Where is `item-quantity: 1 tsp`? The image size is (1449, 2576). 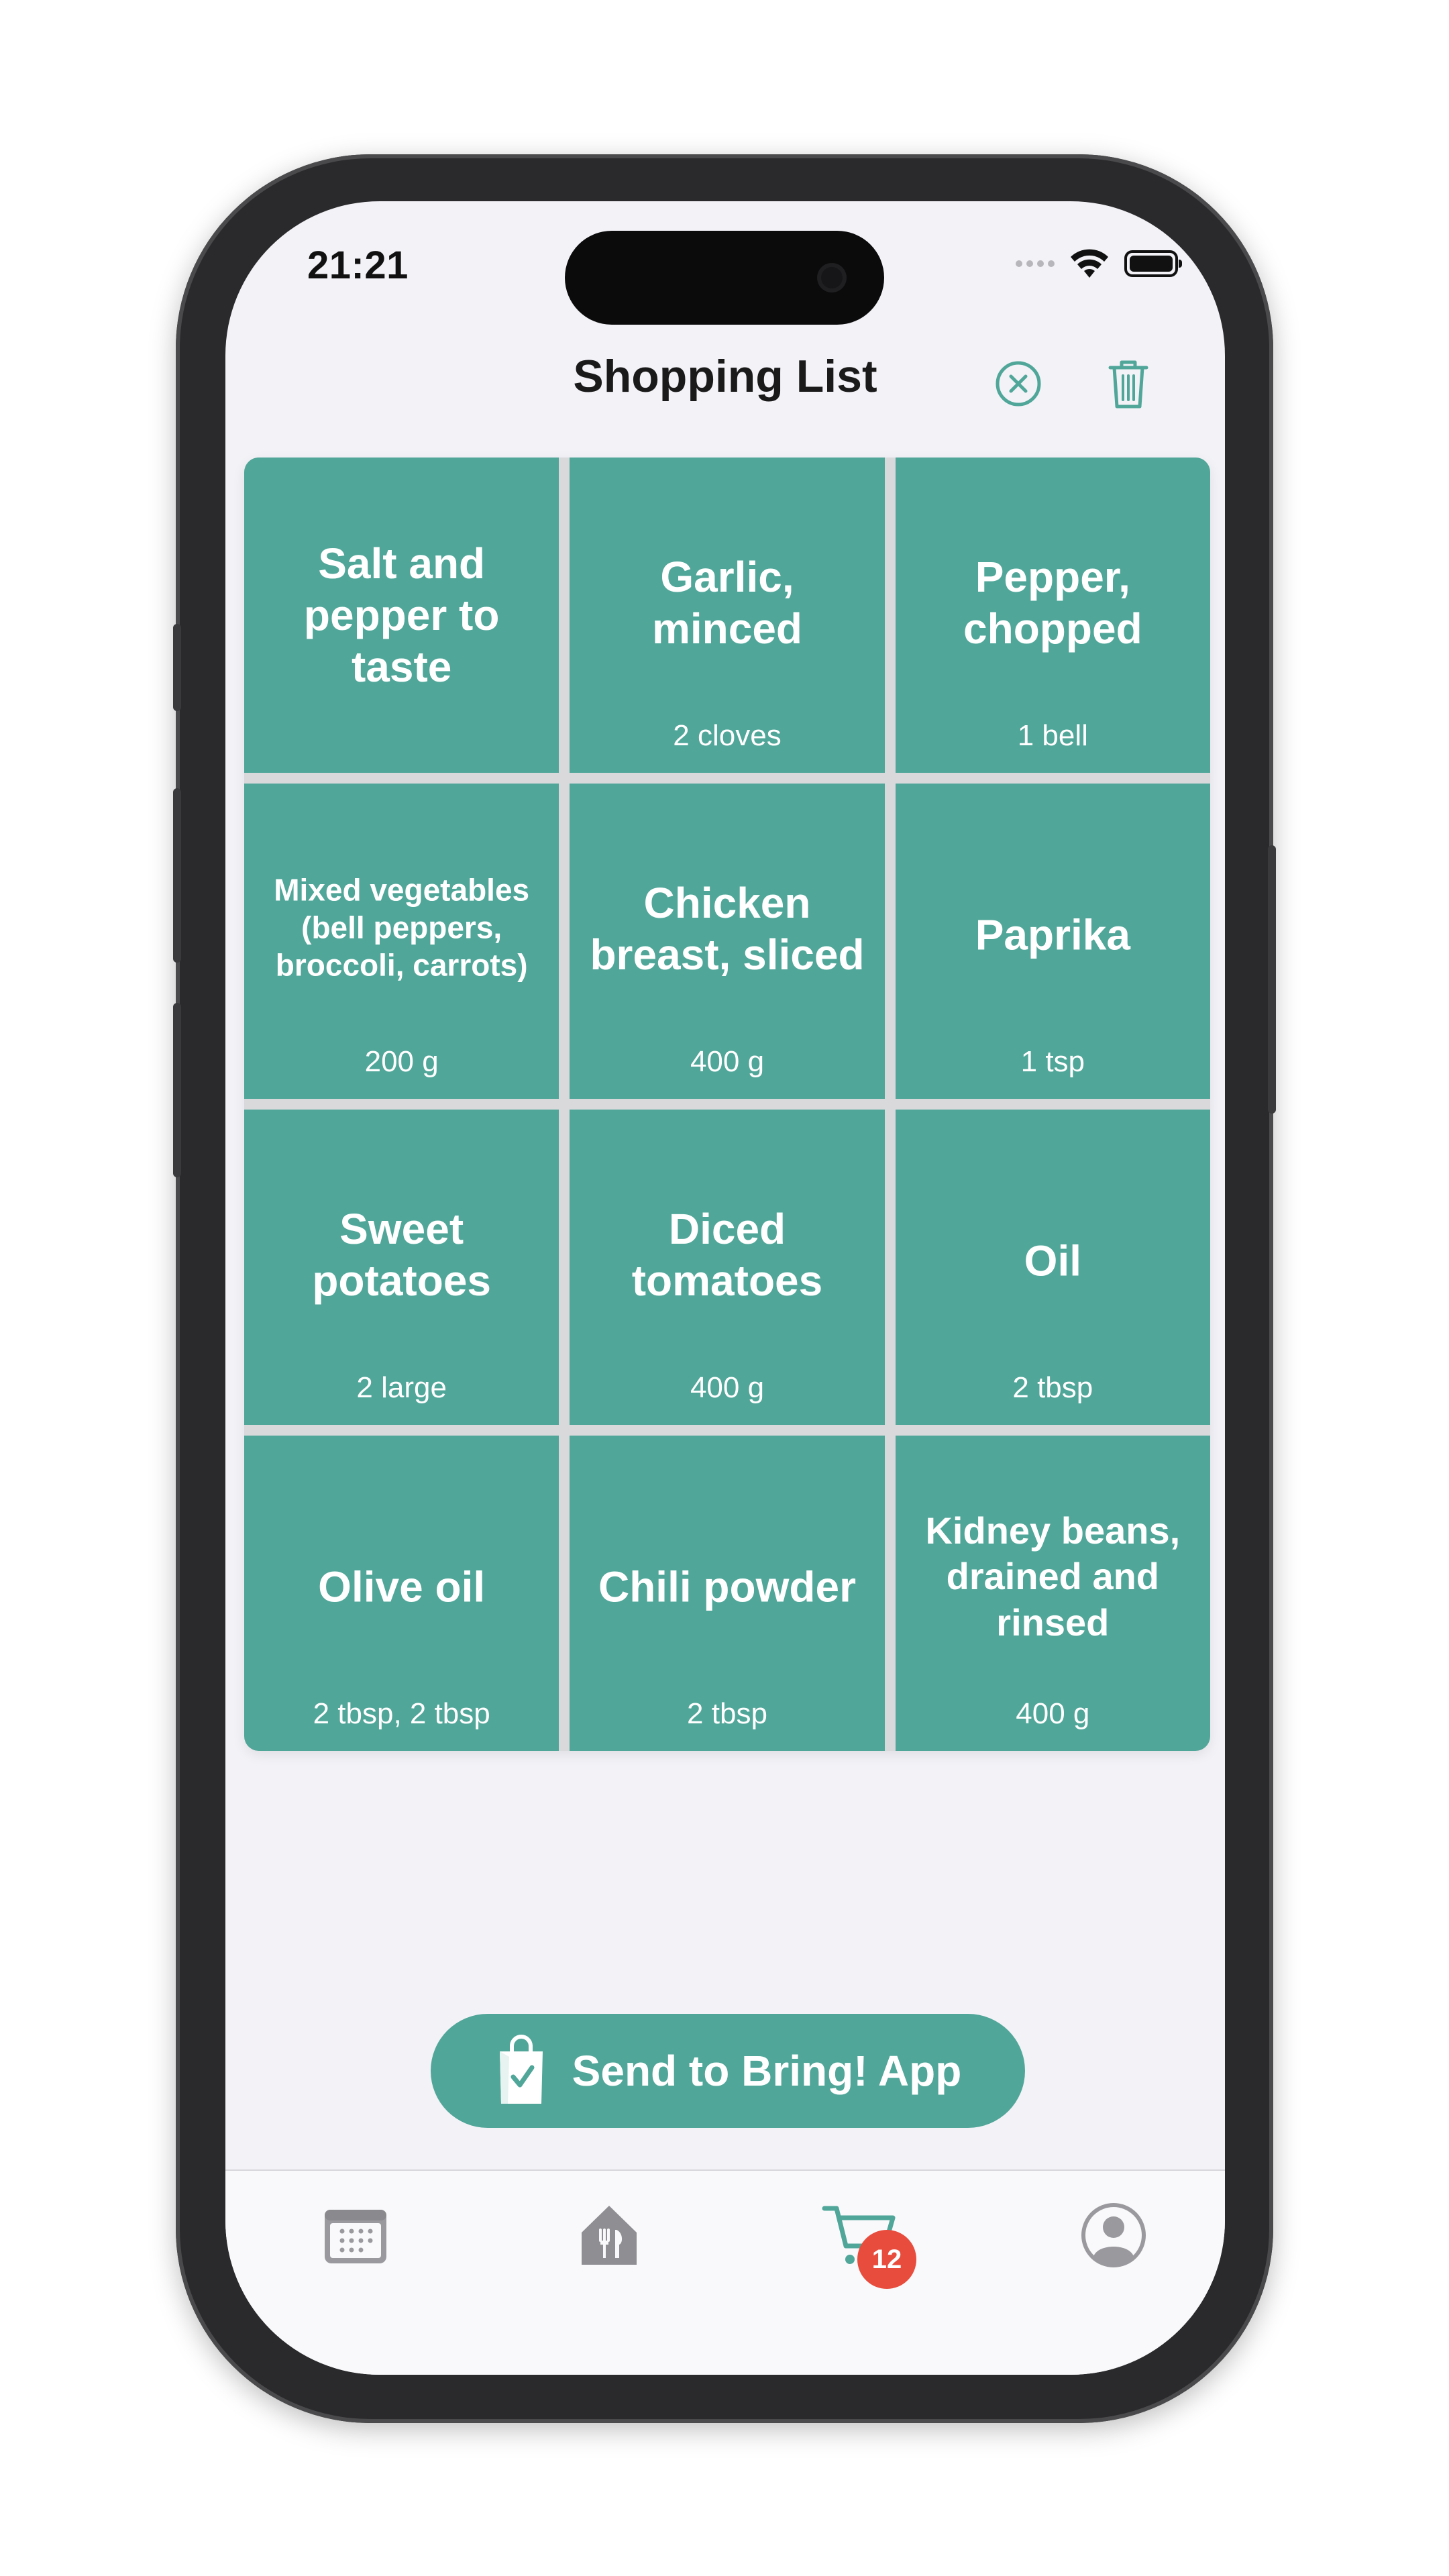
item-quantity: 1 tsp is located at coordinates (1052, 1061).